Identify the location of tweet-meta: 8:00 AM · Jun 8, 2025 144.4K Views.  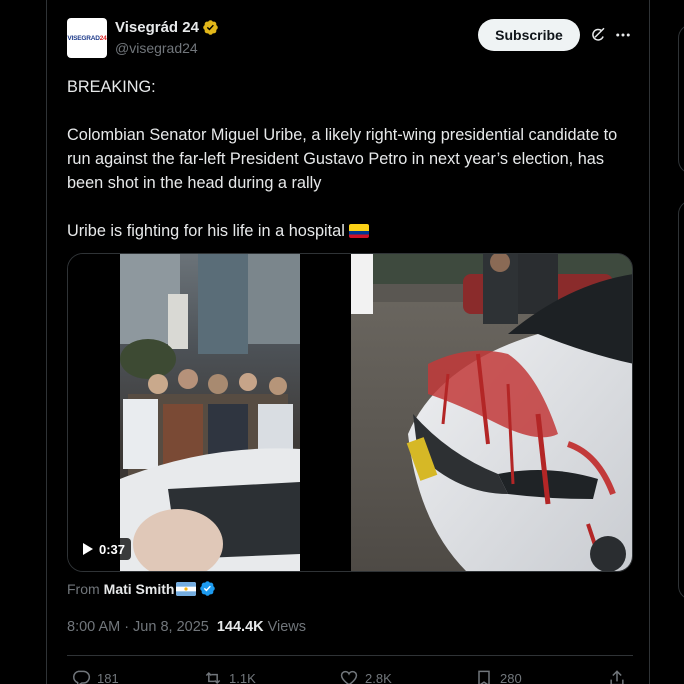
(186, 627).